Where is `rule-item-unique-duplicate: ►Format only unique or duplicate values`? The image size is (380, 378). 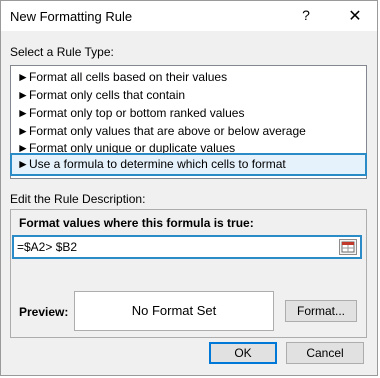 rule-item-unique-duplicate: ►Format only unique or duplicate values is located at coordinates (126, 148).